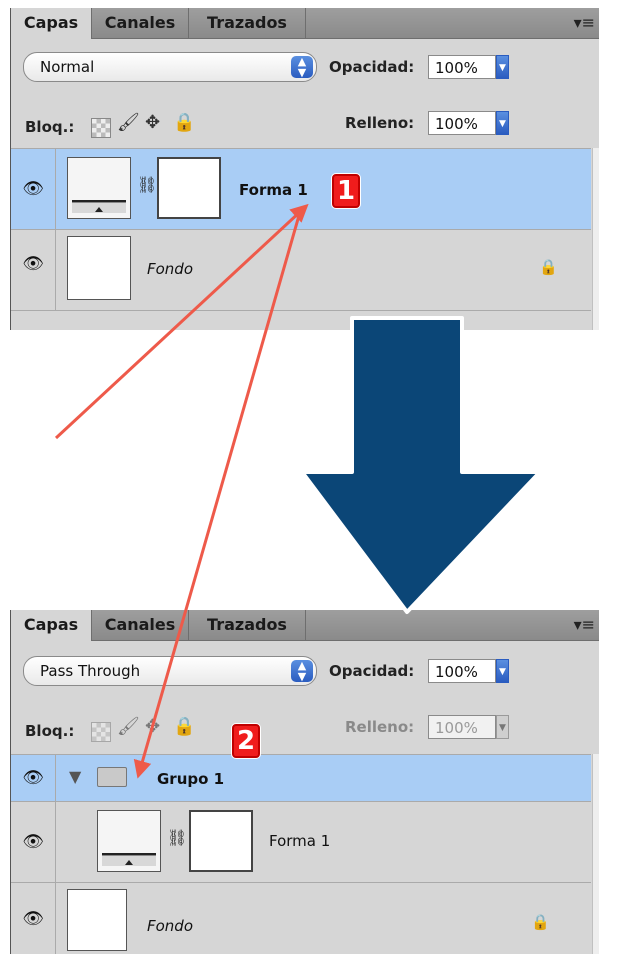 This screenshot has width=617, height=954. Describe the element at coordinates (346, 191) in the screenshot. I see `step-badge-1: 1` at that location.